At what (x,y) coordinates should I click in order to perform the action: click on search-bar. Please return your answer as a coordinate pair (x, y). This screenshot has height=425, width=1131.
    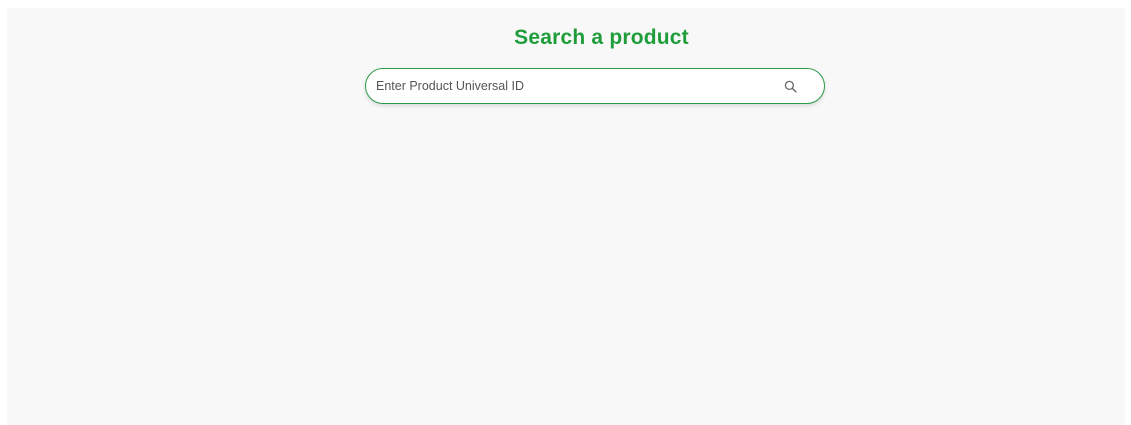
    Looking at the image, I should click on (595, 86).